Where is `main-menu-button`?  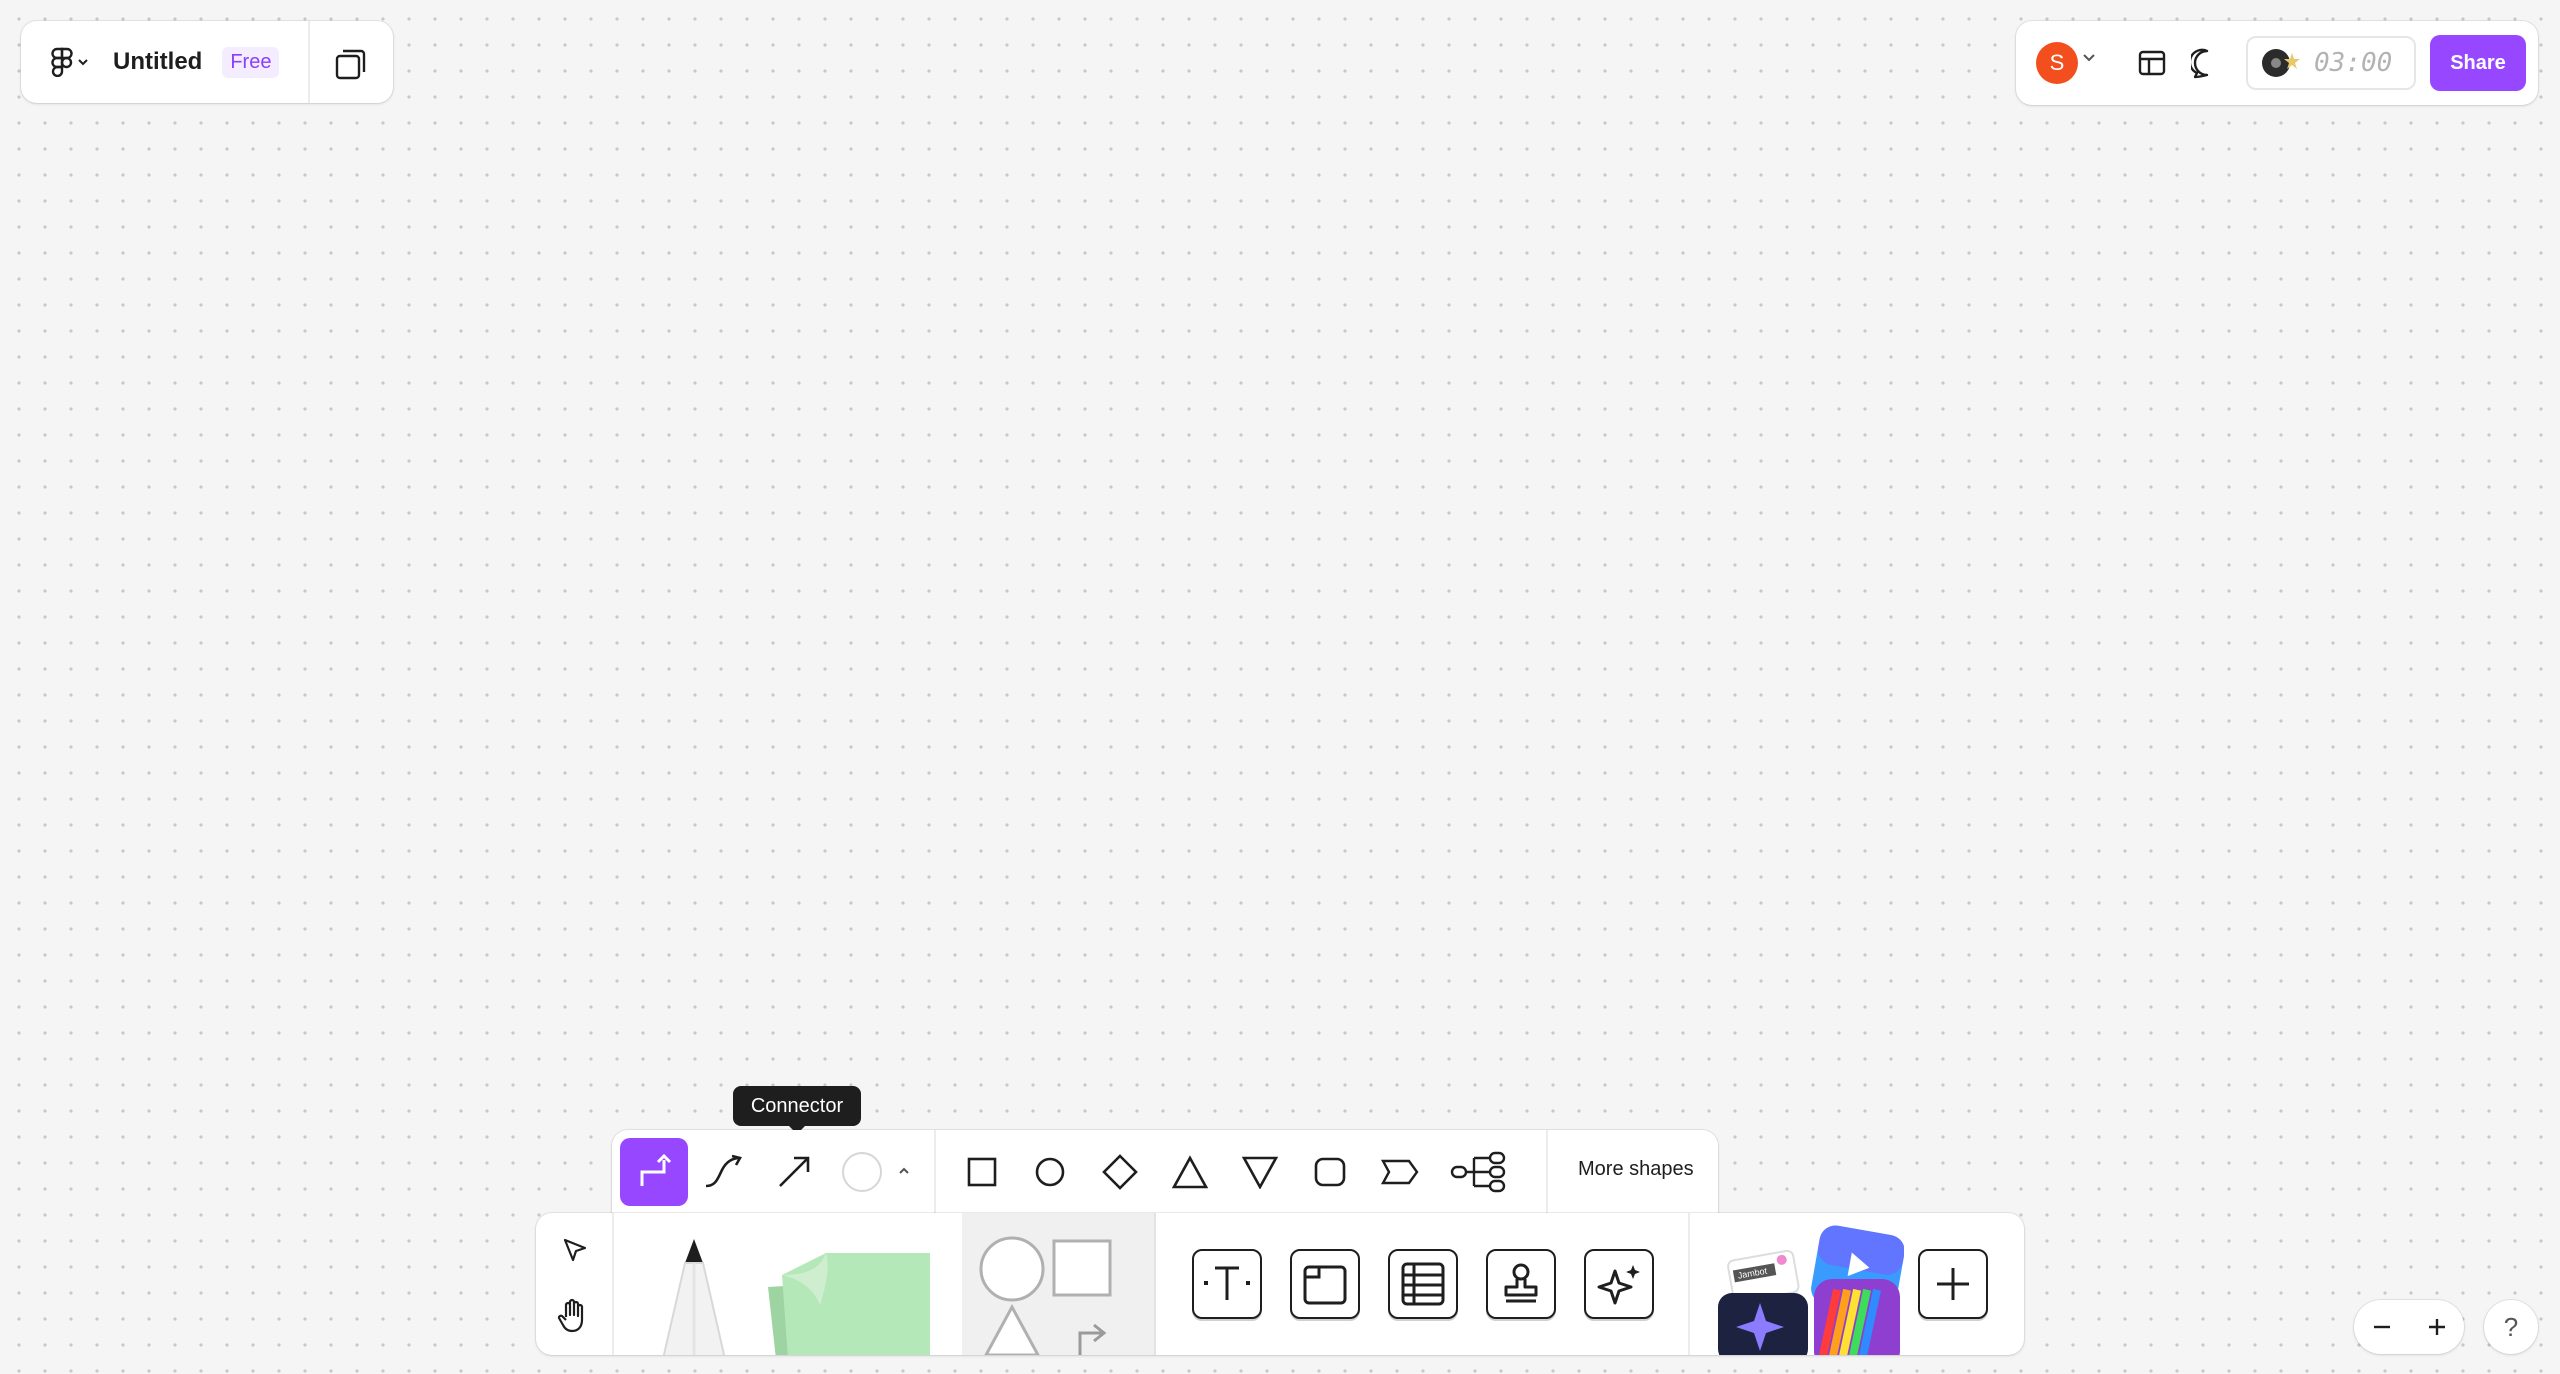
main-menu-button is located at coordinates (70, 62).